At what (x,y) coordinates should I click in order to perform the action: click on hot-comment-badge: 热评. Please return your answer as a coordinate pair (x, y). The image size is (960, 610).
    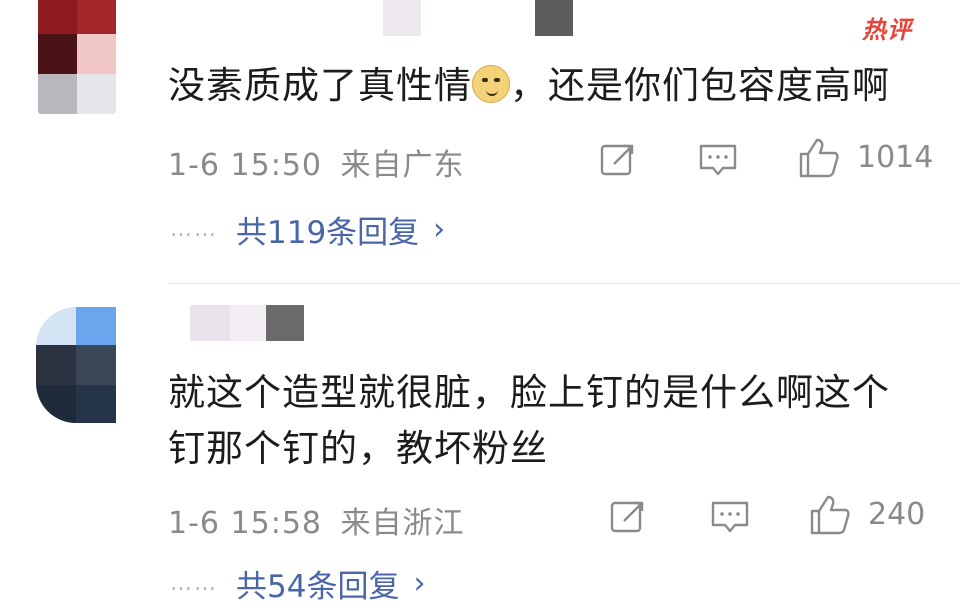
    Looking at the image, I should click on (887, 30).